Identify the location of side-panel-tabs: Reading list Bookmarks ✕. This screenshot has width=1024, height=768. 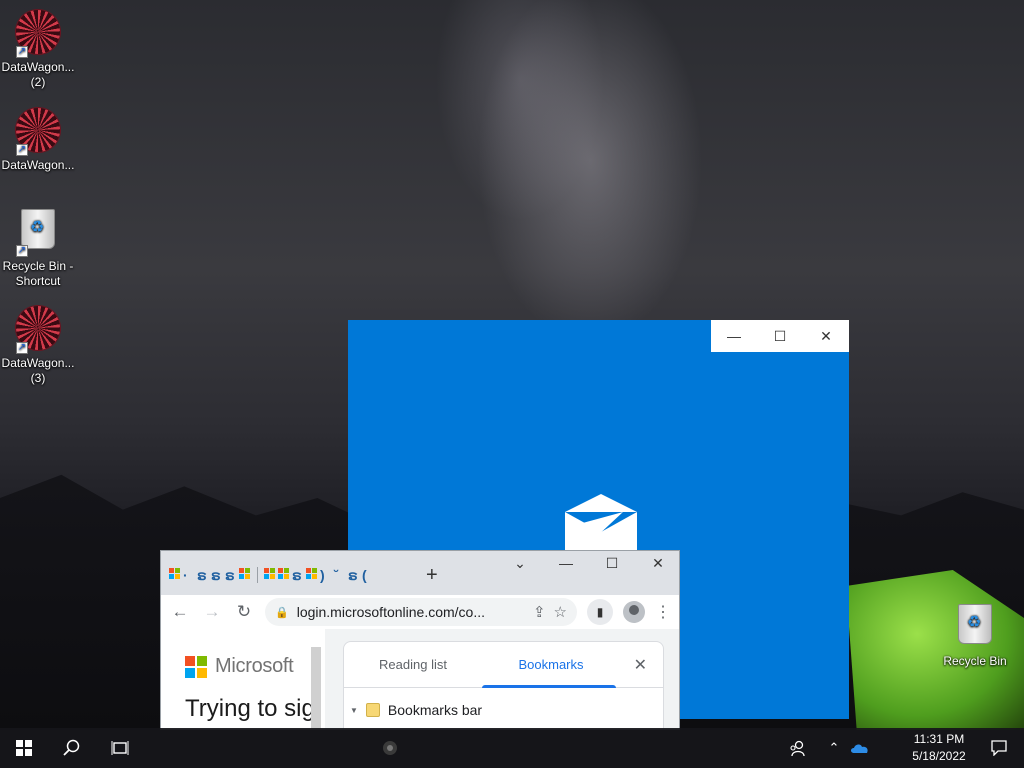
(503, 665).